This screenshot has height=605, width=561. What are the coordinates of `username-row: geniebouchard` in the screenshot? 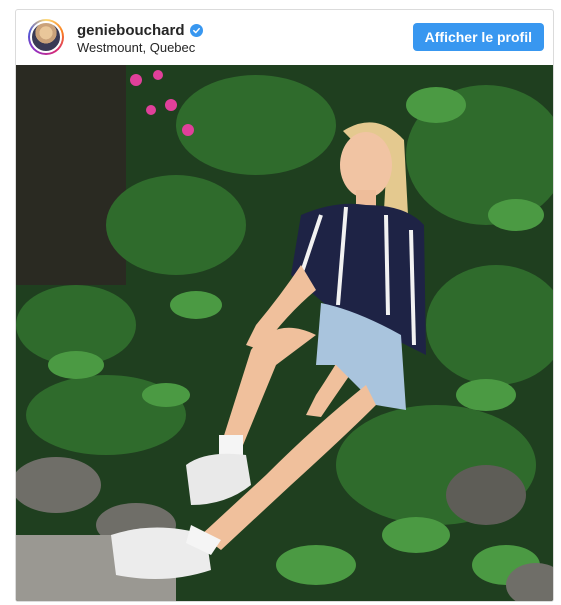 It's located at (140, 30).